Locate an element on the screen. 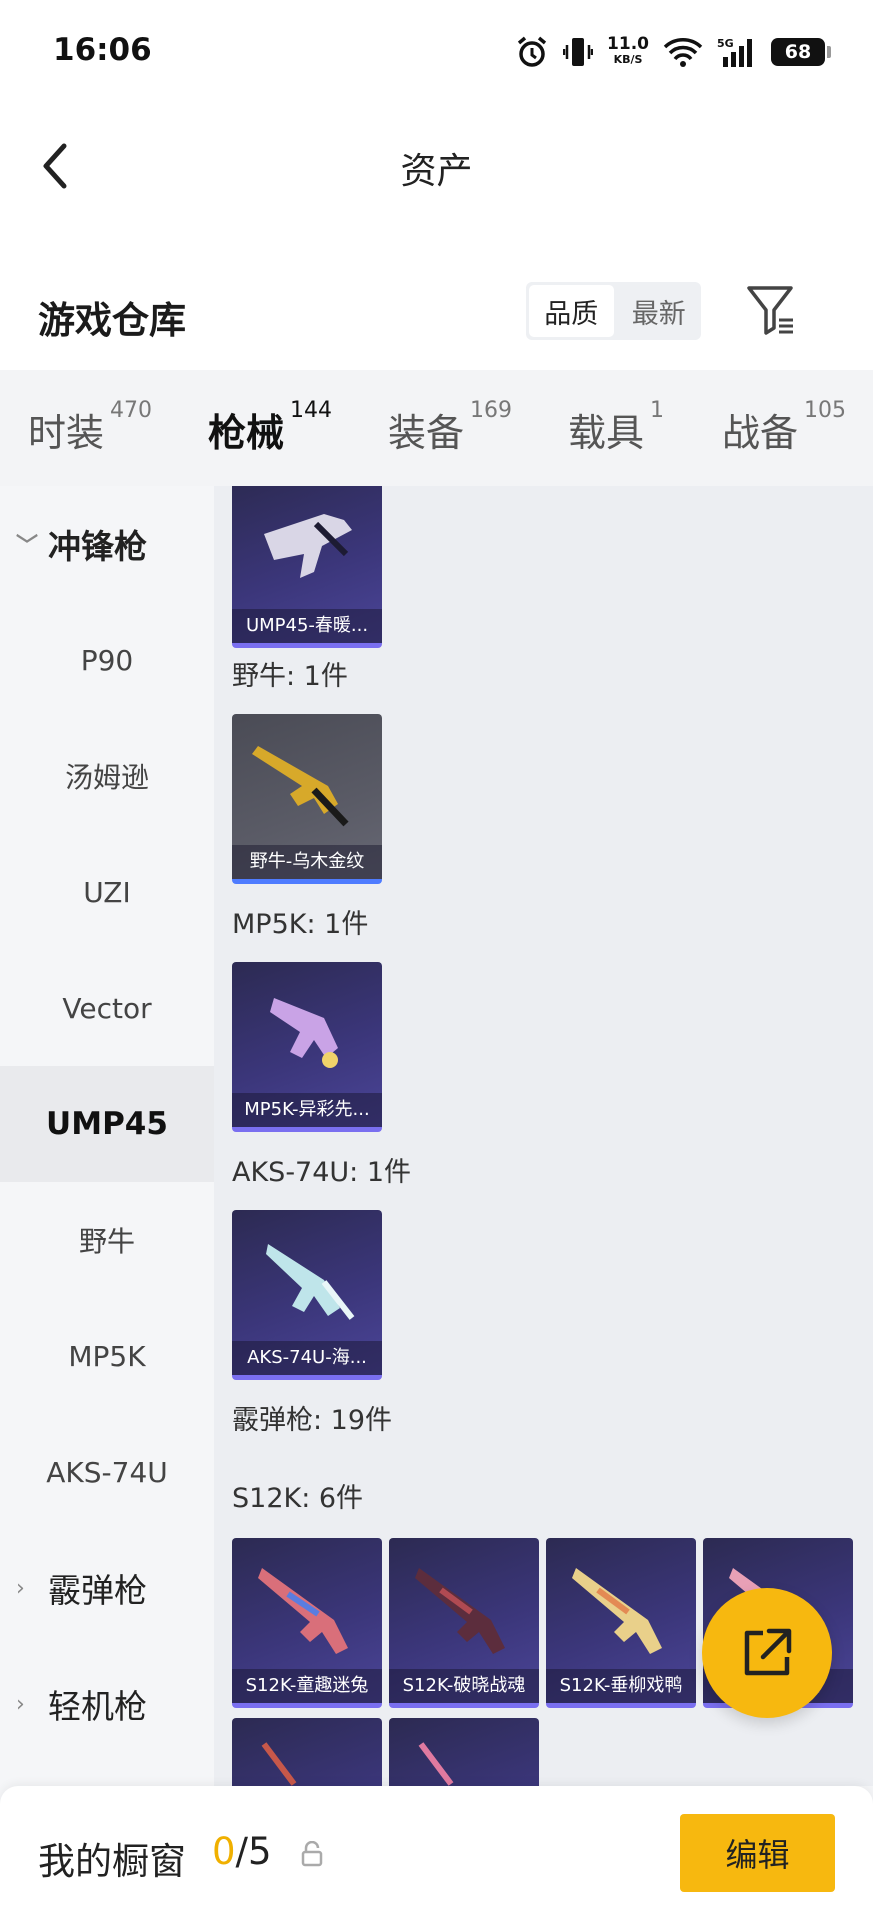  sidebar-item-aks74u: AKS-74U is located at coordinates (107, 1472).